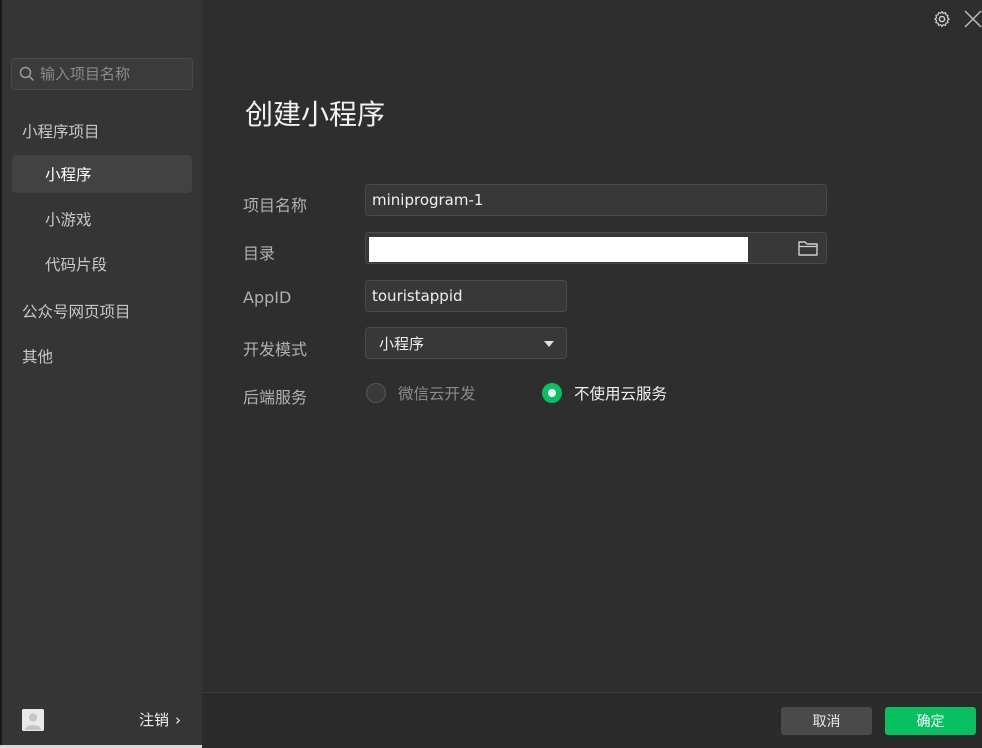  What do you see at coordinates (466, 296) in the screenshot?
I see `appid-field: touristappid` at bounding box center [466, 296].